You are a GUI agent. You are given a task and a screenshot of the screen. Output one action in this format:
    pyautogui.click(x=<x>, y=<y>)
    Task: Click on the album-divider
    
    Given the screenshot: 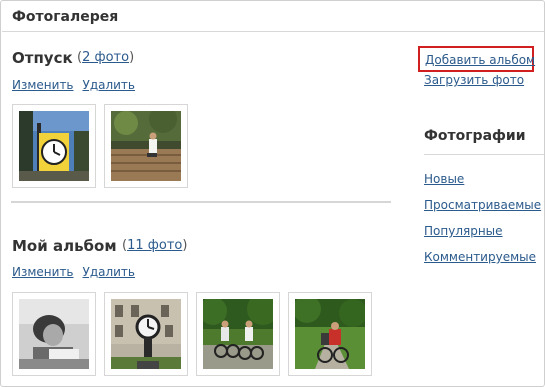 What is the action you would take?
    pyautogui.click(x=201, y=202)
    